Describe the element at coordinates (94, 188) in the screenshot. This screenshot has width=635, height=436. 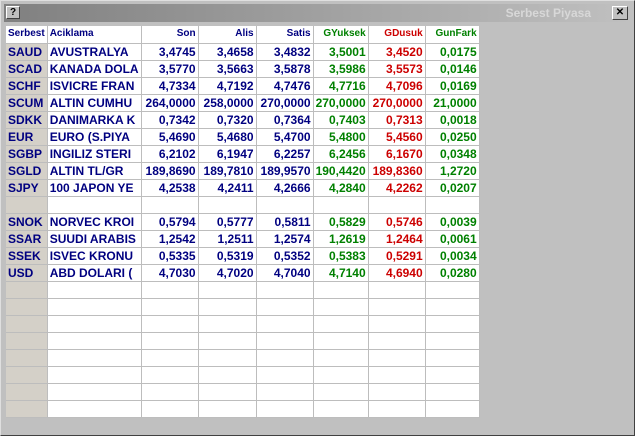
I see `cell-description: 100 JAPON YE` at that location.